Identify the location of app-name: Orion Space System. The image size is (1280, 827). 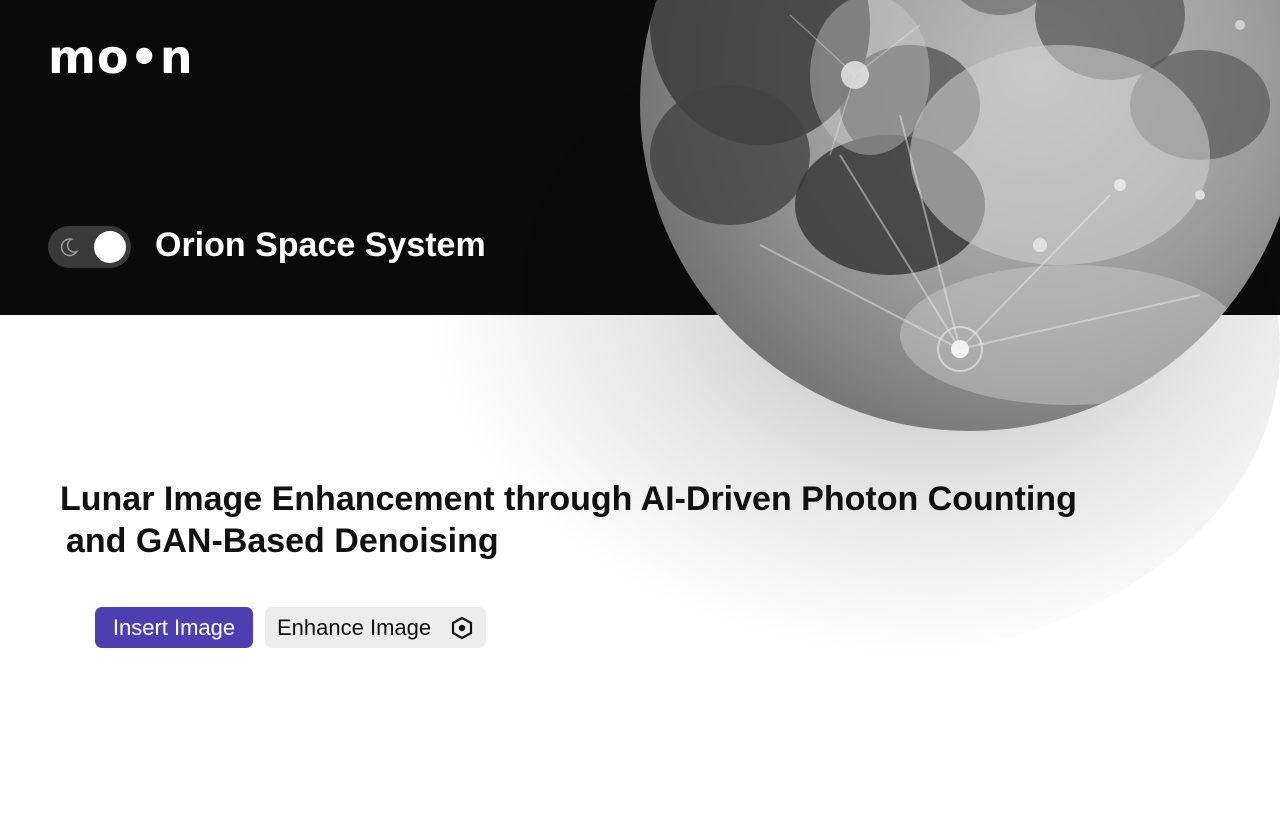
(320, 245).